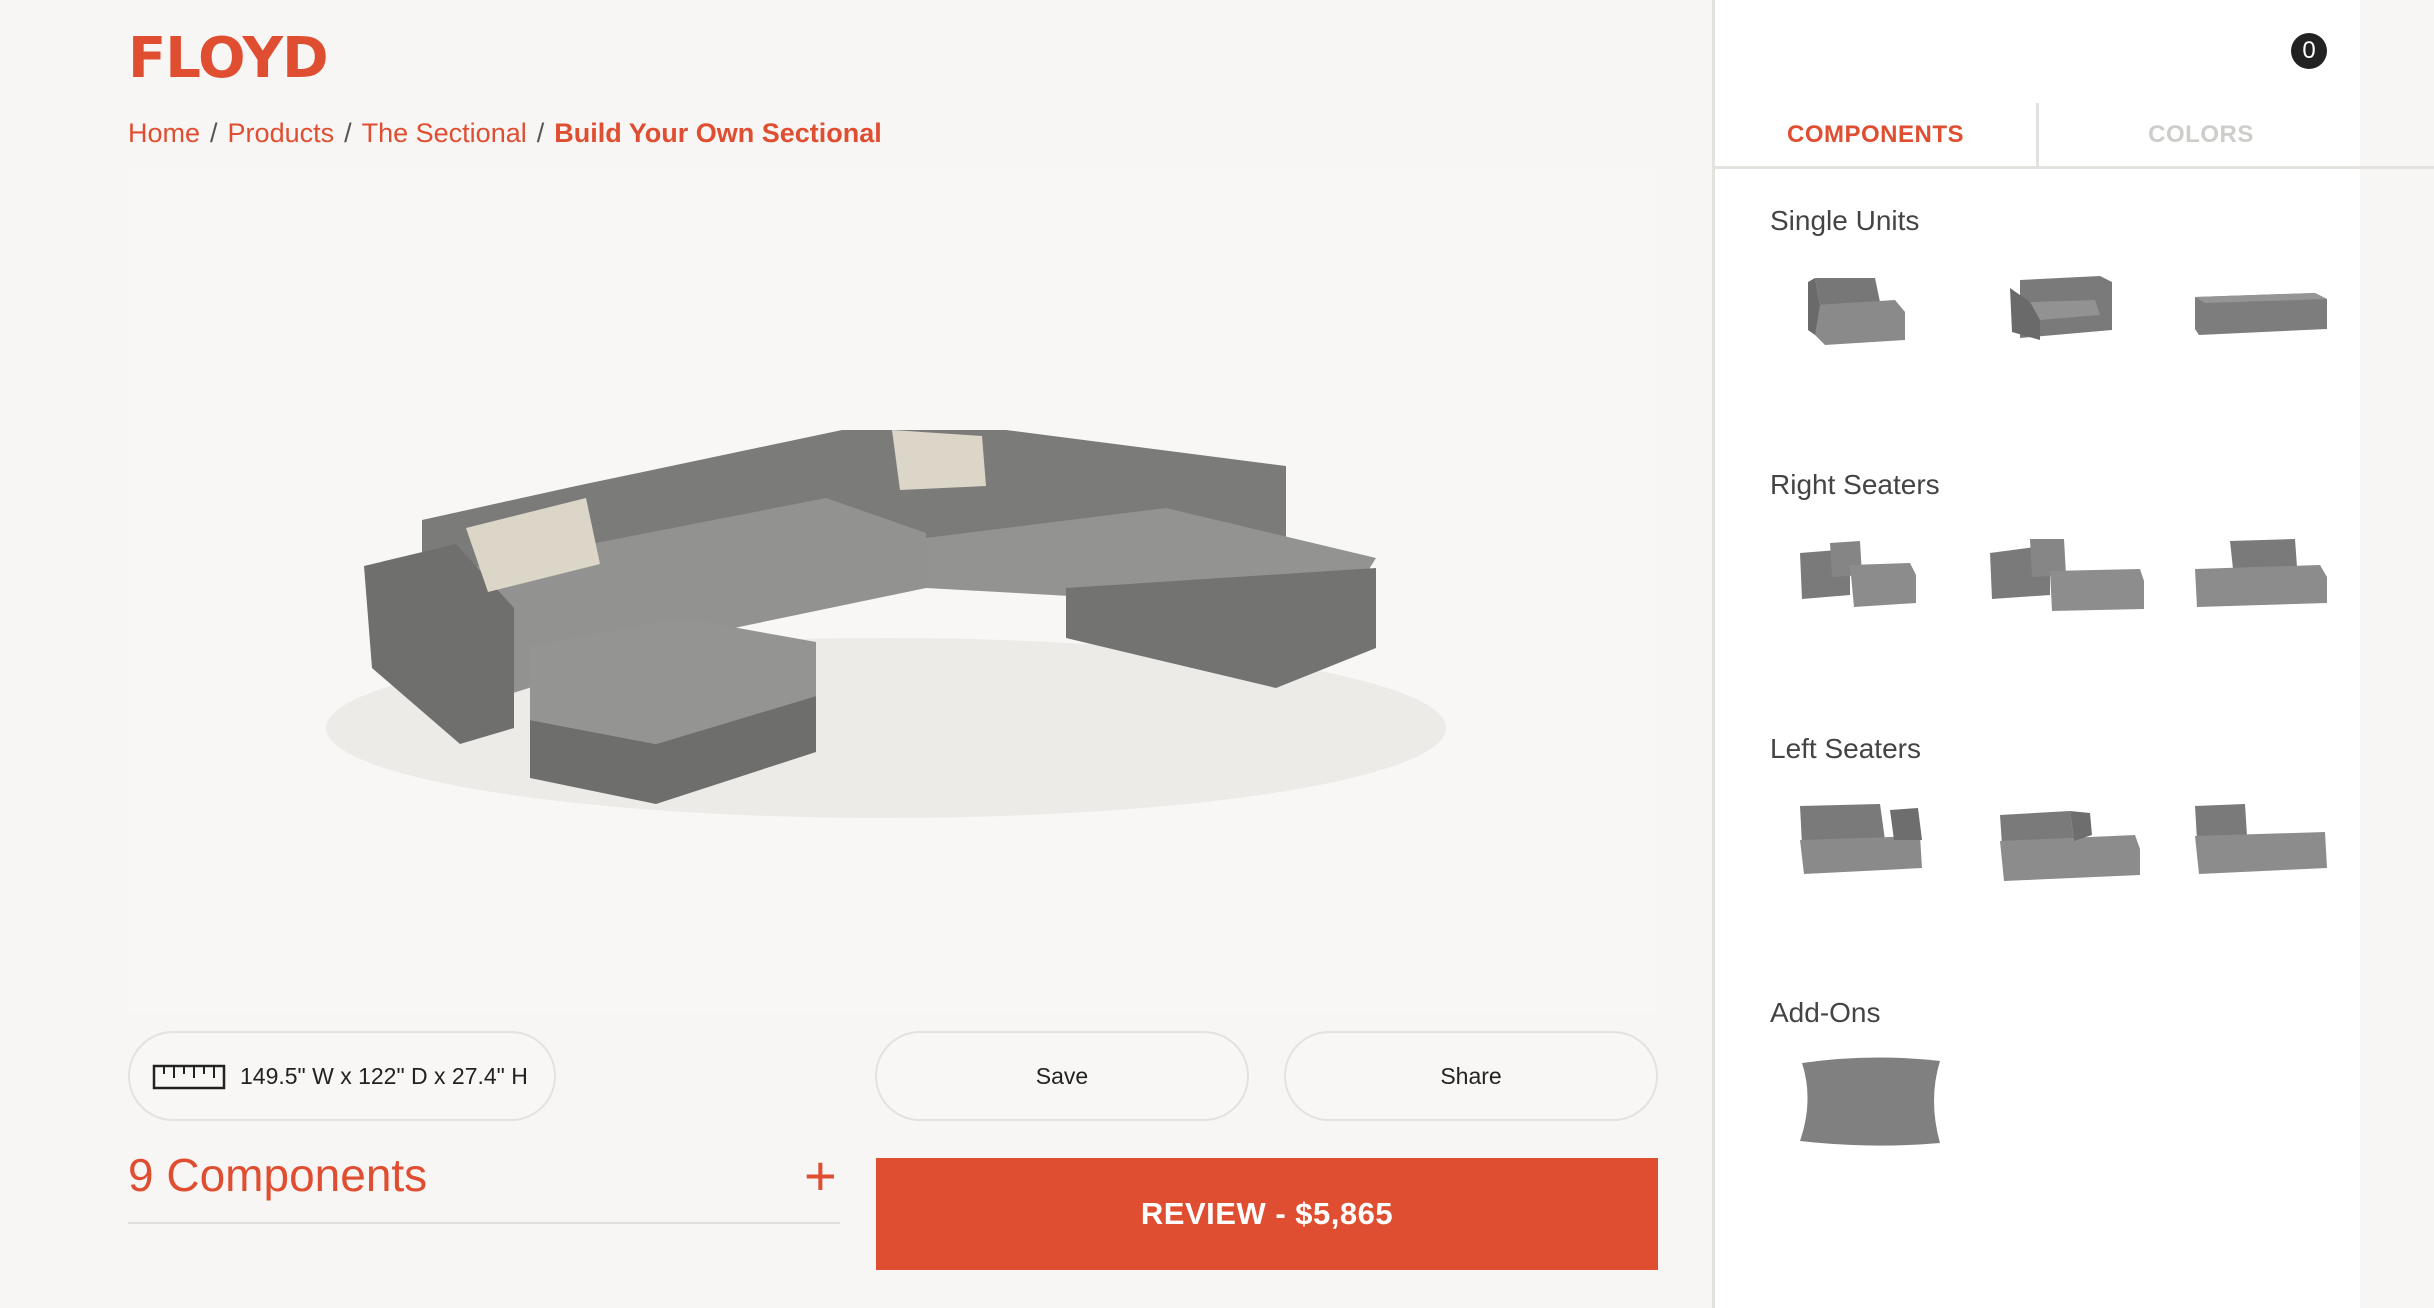 The image size is (2434, 1308). I want to click on expand-components-button: +, so click(820, 1176).